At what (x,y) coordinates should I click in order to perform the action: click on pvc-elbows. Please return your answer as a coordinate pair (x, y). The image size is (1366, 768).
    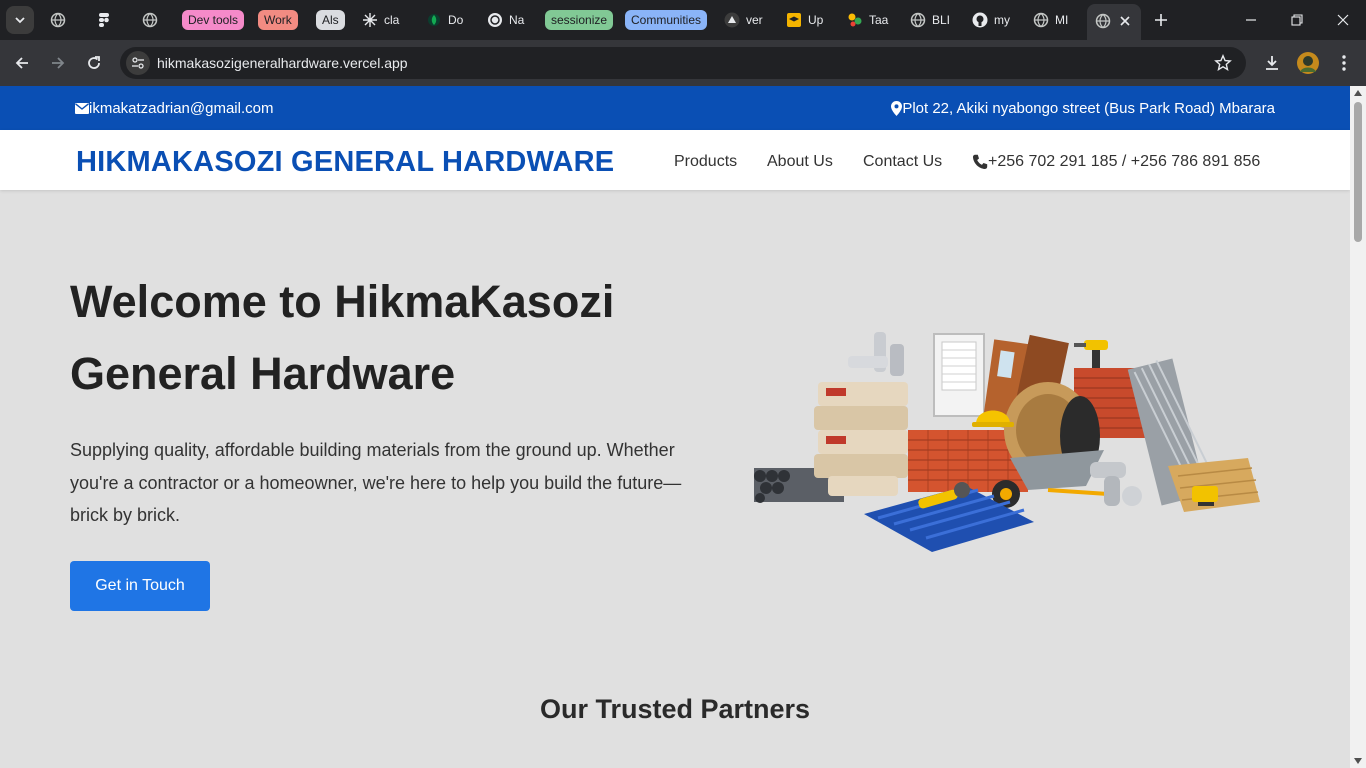
    Looking at the image, I should click on (1116, 484).